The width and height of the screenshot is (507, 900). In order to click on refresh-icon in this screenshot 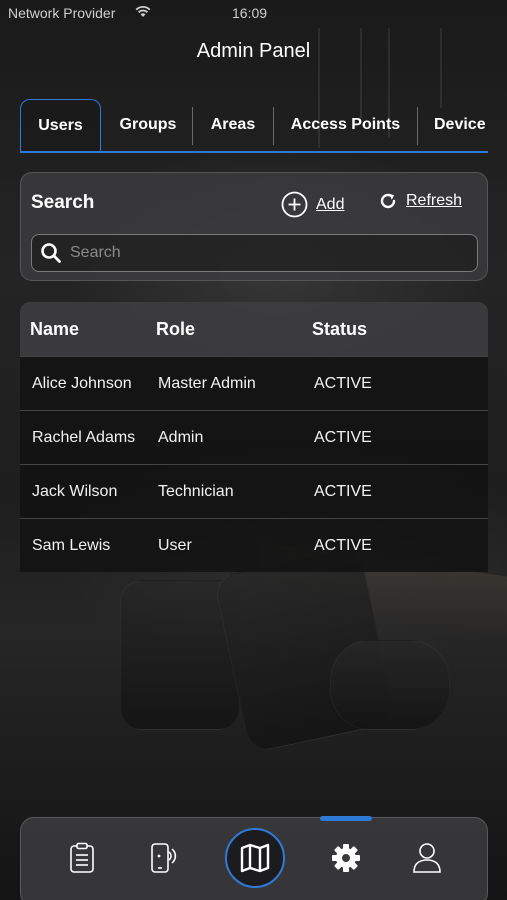, I will do `click(388, 201)`.